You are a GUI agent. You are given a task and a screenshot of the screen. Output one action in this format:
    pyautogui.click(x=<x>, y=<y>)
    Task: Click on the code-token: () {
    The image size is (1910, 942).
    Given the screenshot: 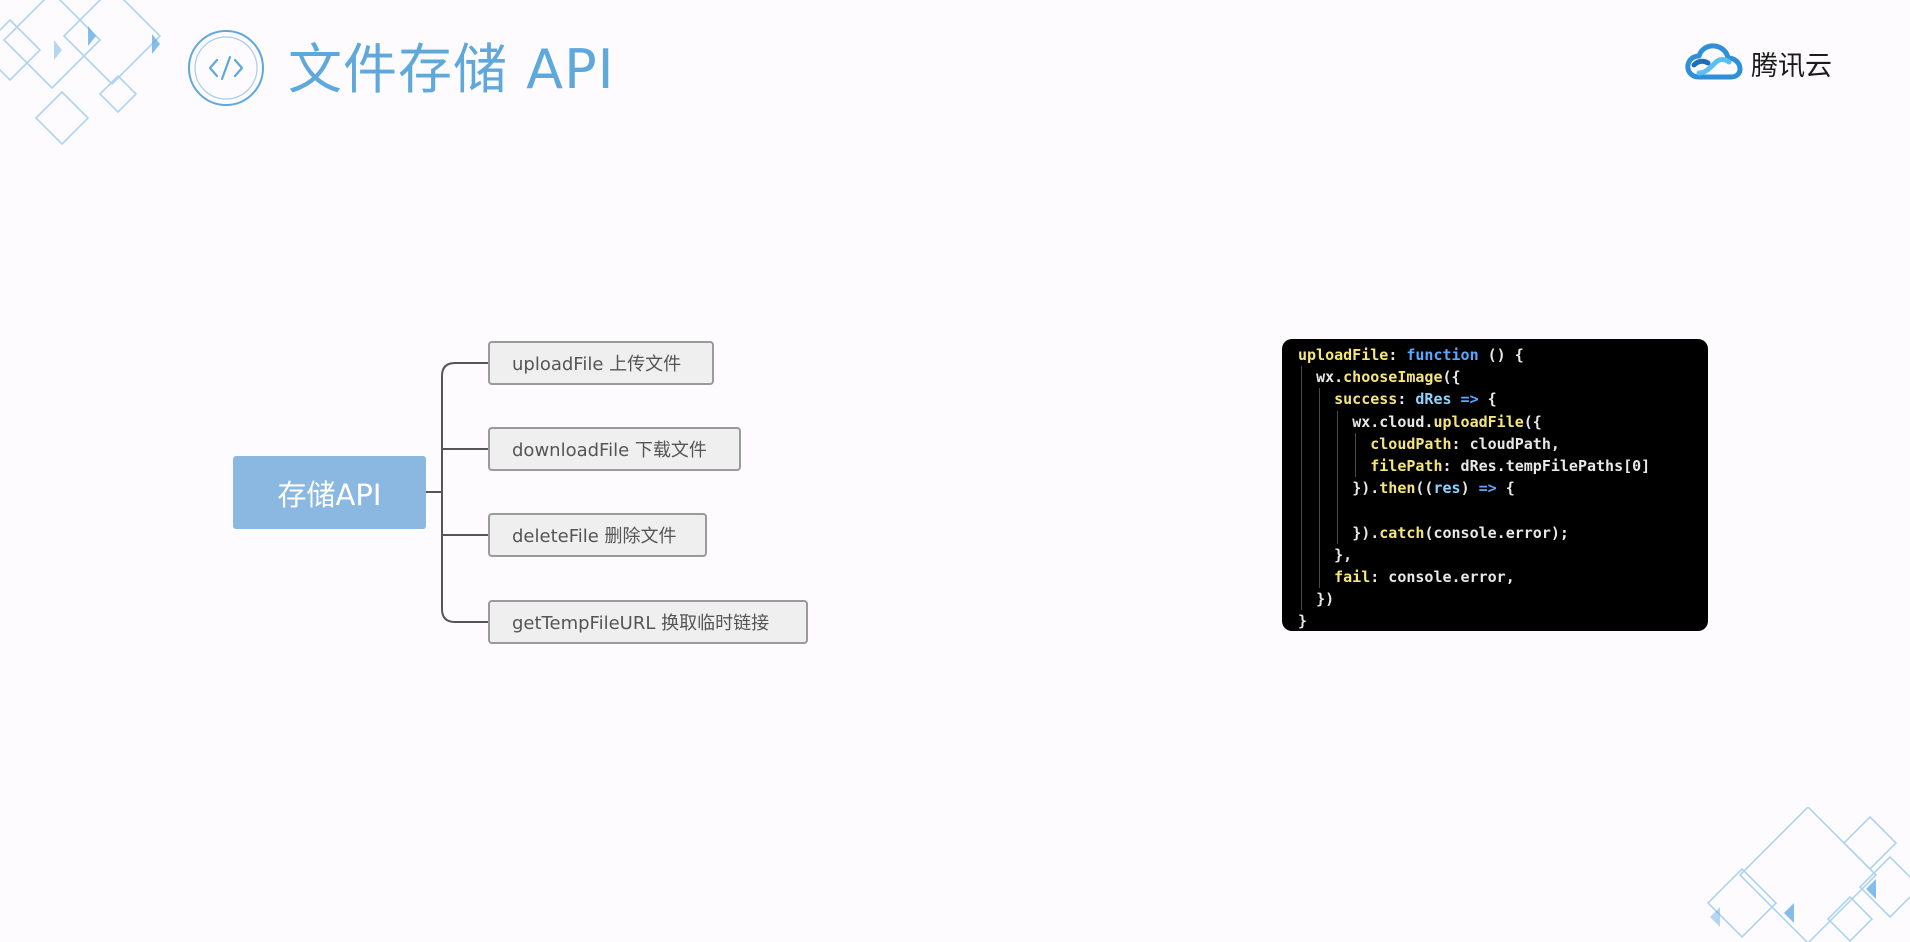 What is the action you would take?
    pyautogui.click(x=1501, y=355)
    